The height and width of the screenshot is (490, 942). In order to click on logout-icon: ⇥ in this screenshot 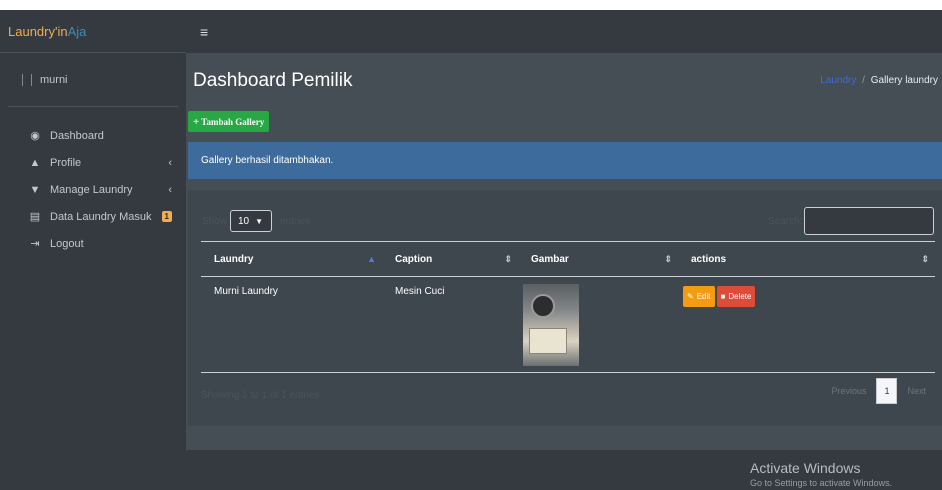, I will do `click(35, 244)`.